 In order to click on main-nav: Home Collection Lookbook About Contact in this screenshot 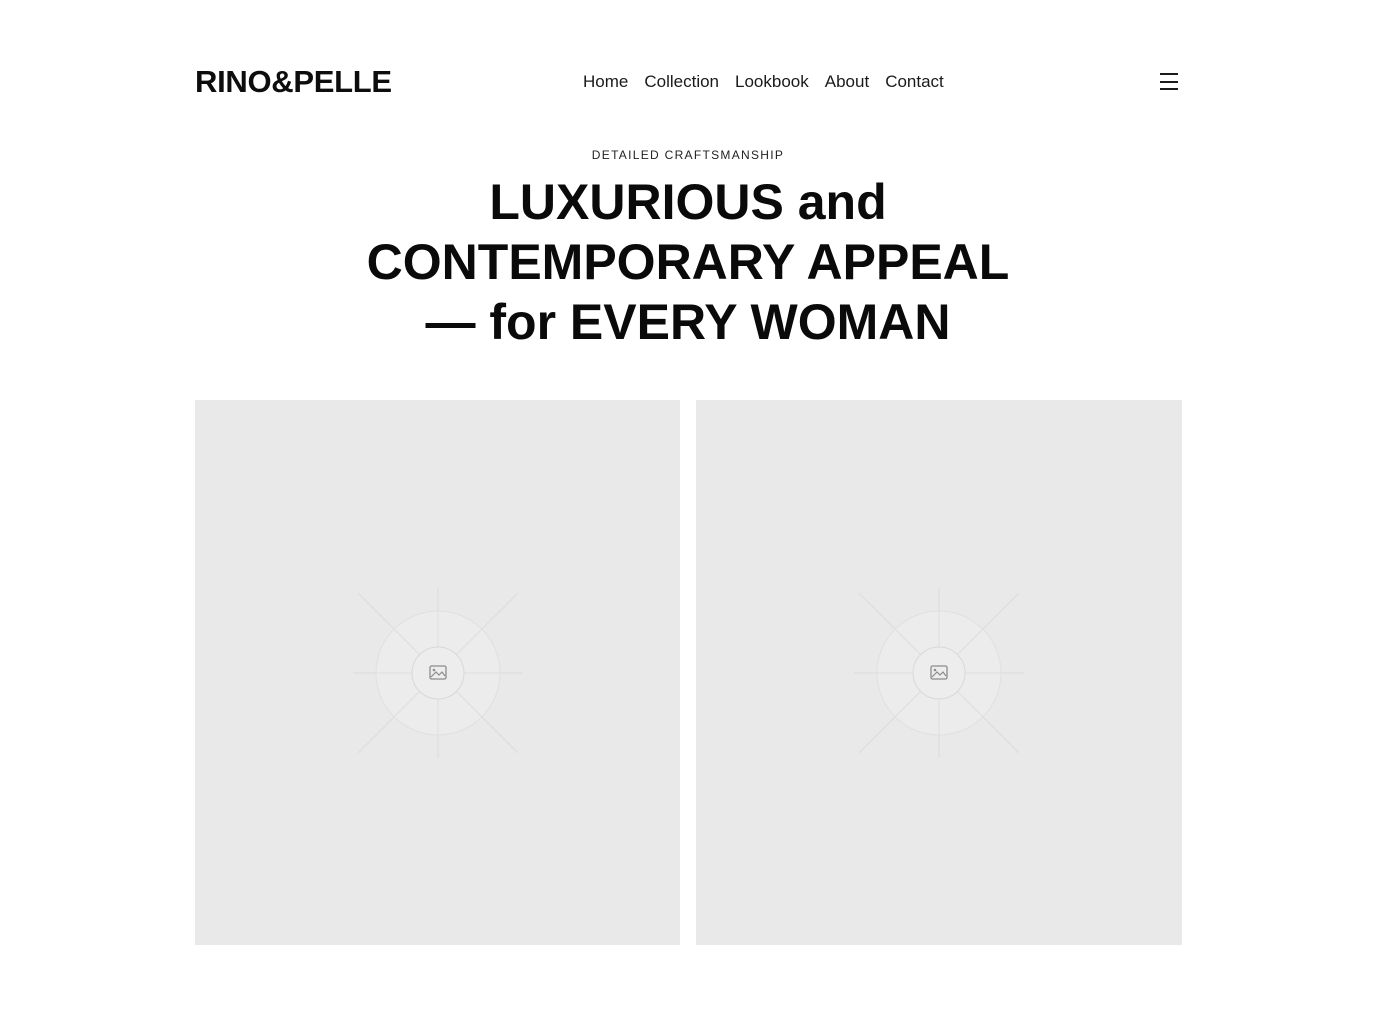, I will do `click(763, 82)`.